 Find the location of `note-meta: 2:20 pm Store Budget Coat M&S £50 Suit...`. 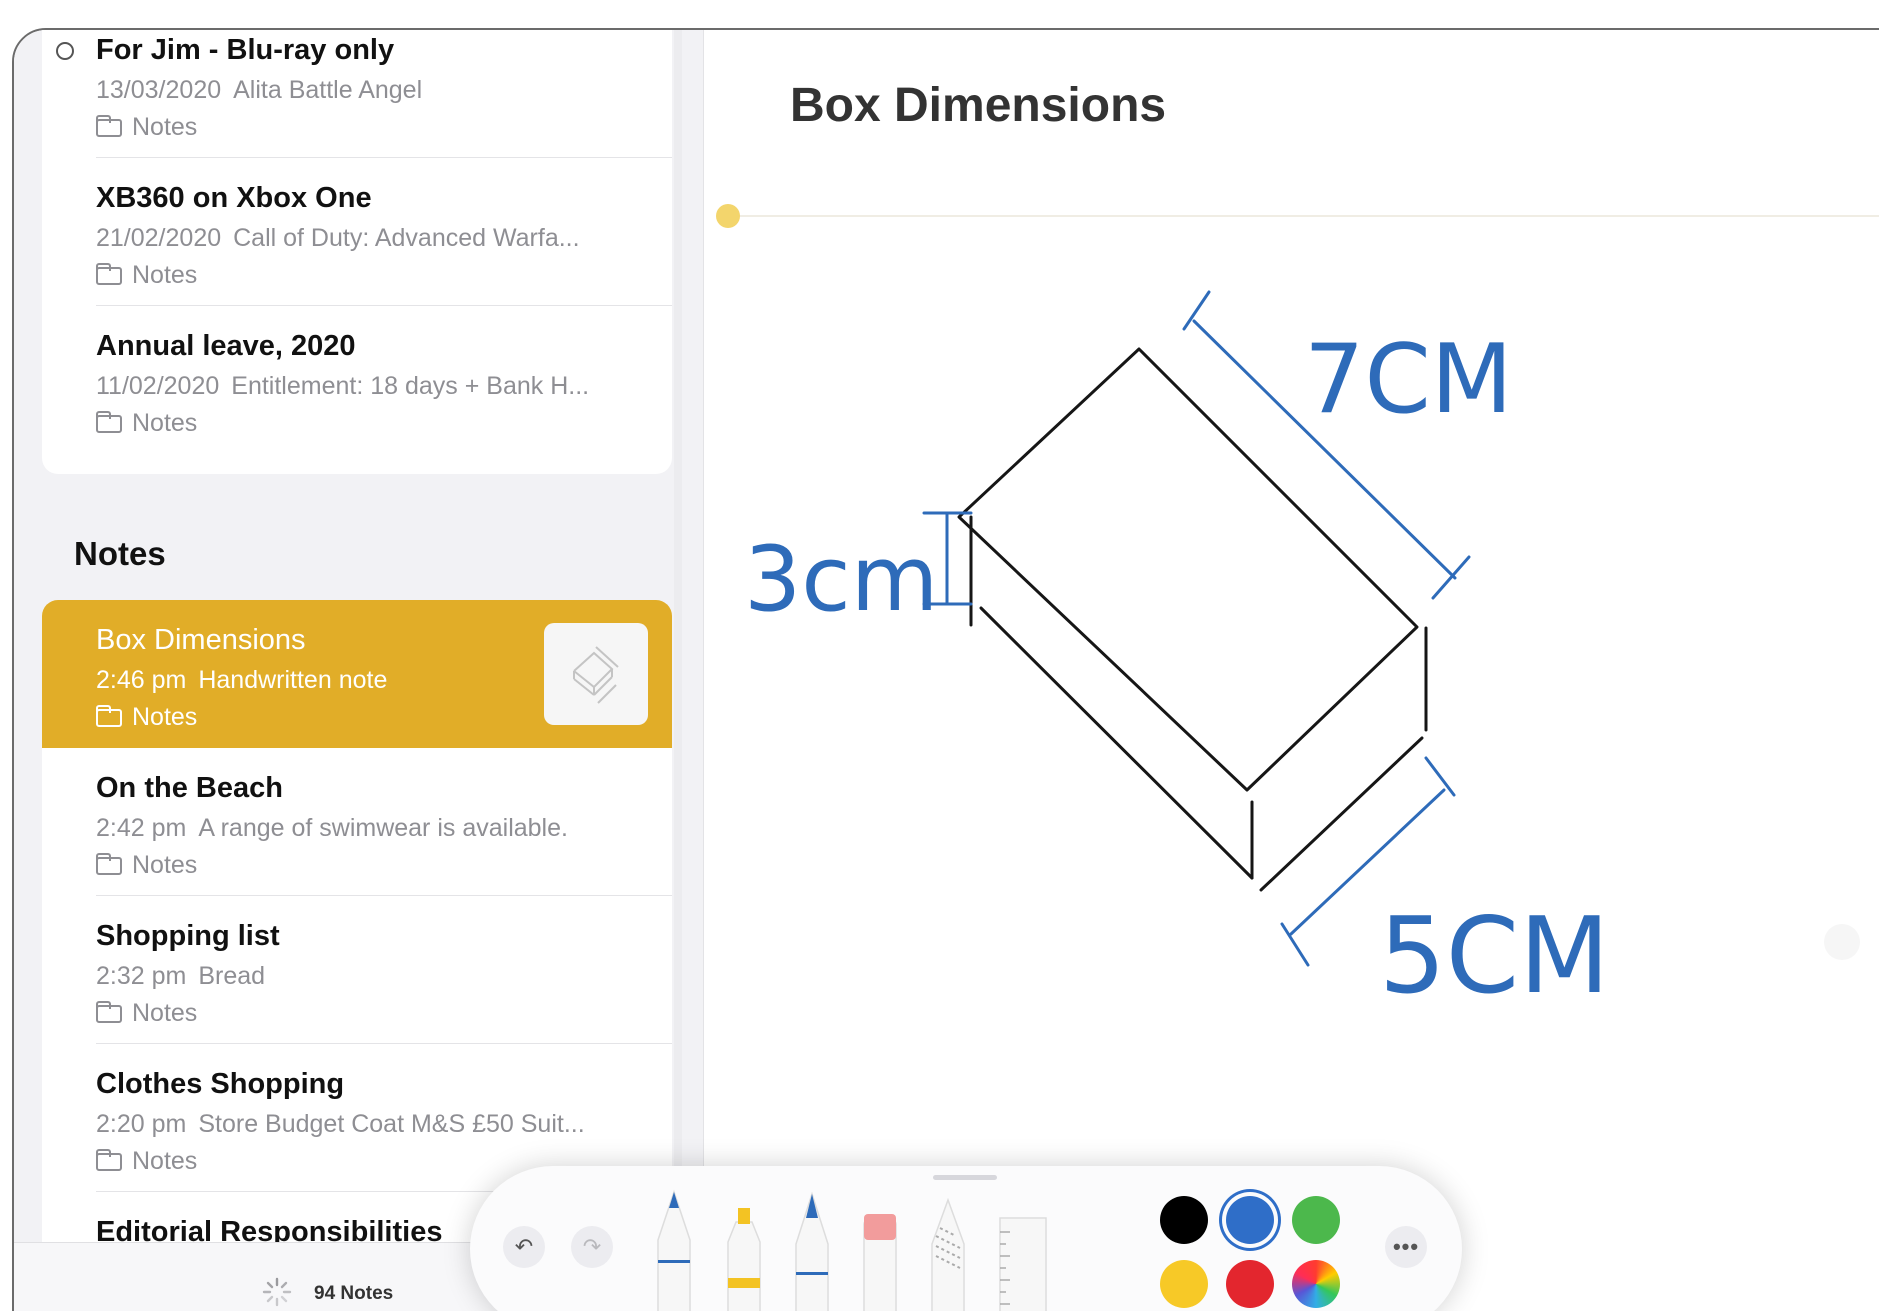

note-meta: 2:20 pm Store Budget Coat M&S £50 Suit... is located at coordinates (340, 1124).